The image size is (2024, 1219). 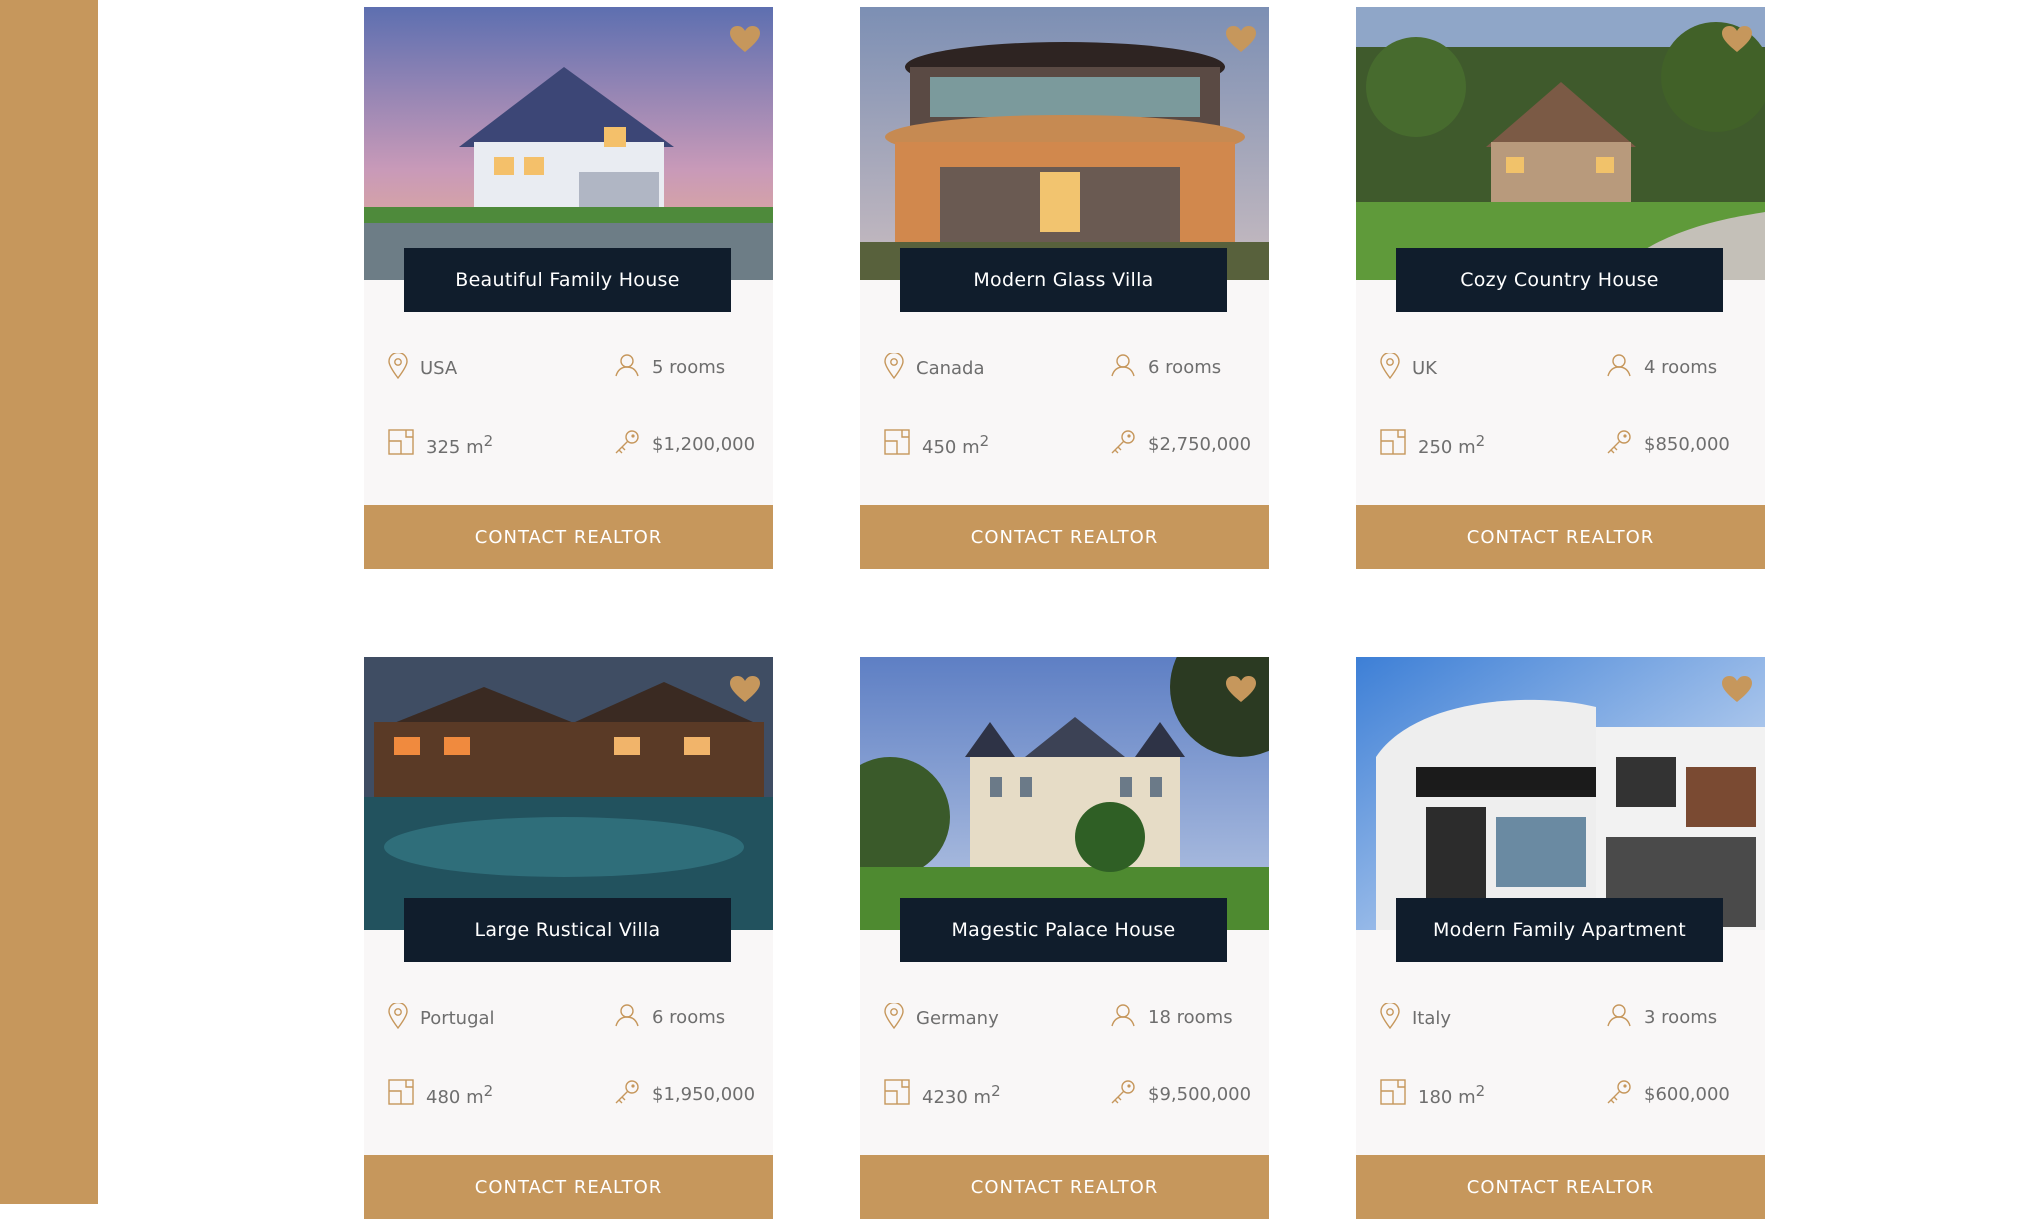 I want to click on area-info: 450 m2, so click(x=936, y=444).